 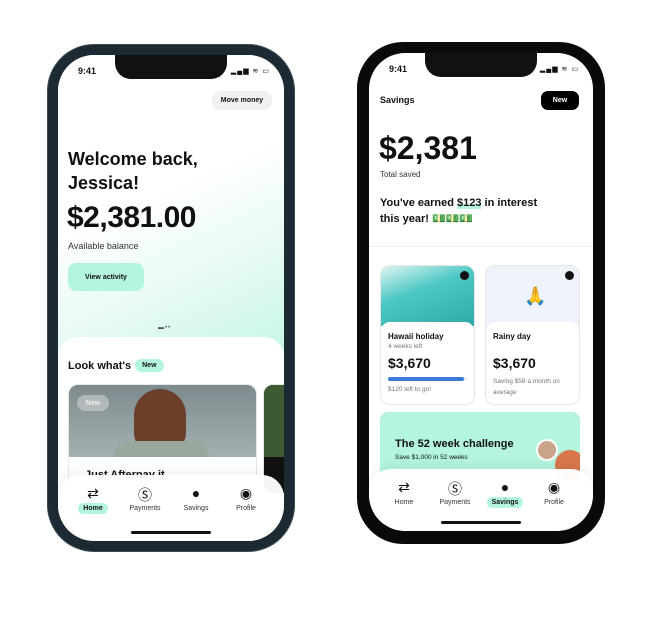 I want to click on goal-title: Hawaii holiday, so click(x=416, y=336).